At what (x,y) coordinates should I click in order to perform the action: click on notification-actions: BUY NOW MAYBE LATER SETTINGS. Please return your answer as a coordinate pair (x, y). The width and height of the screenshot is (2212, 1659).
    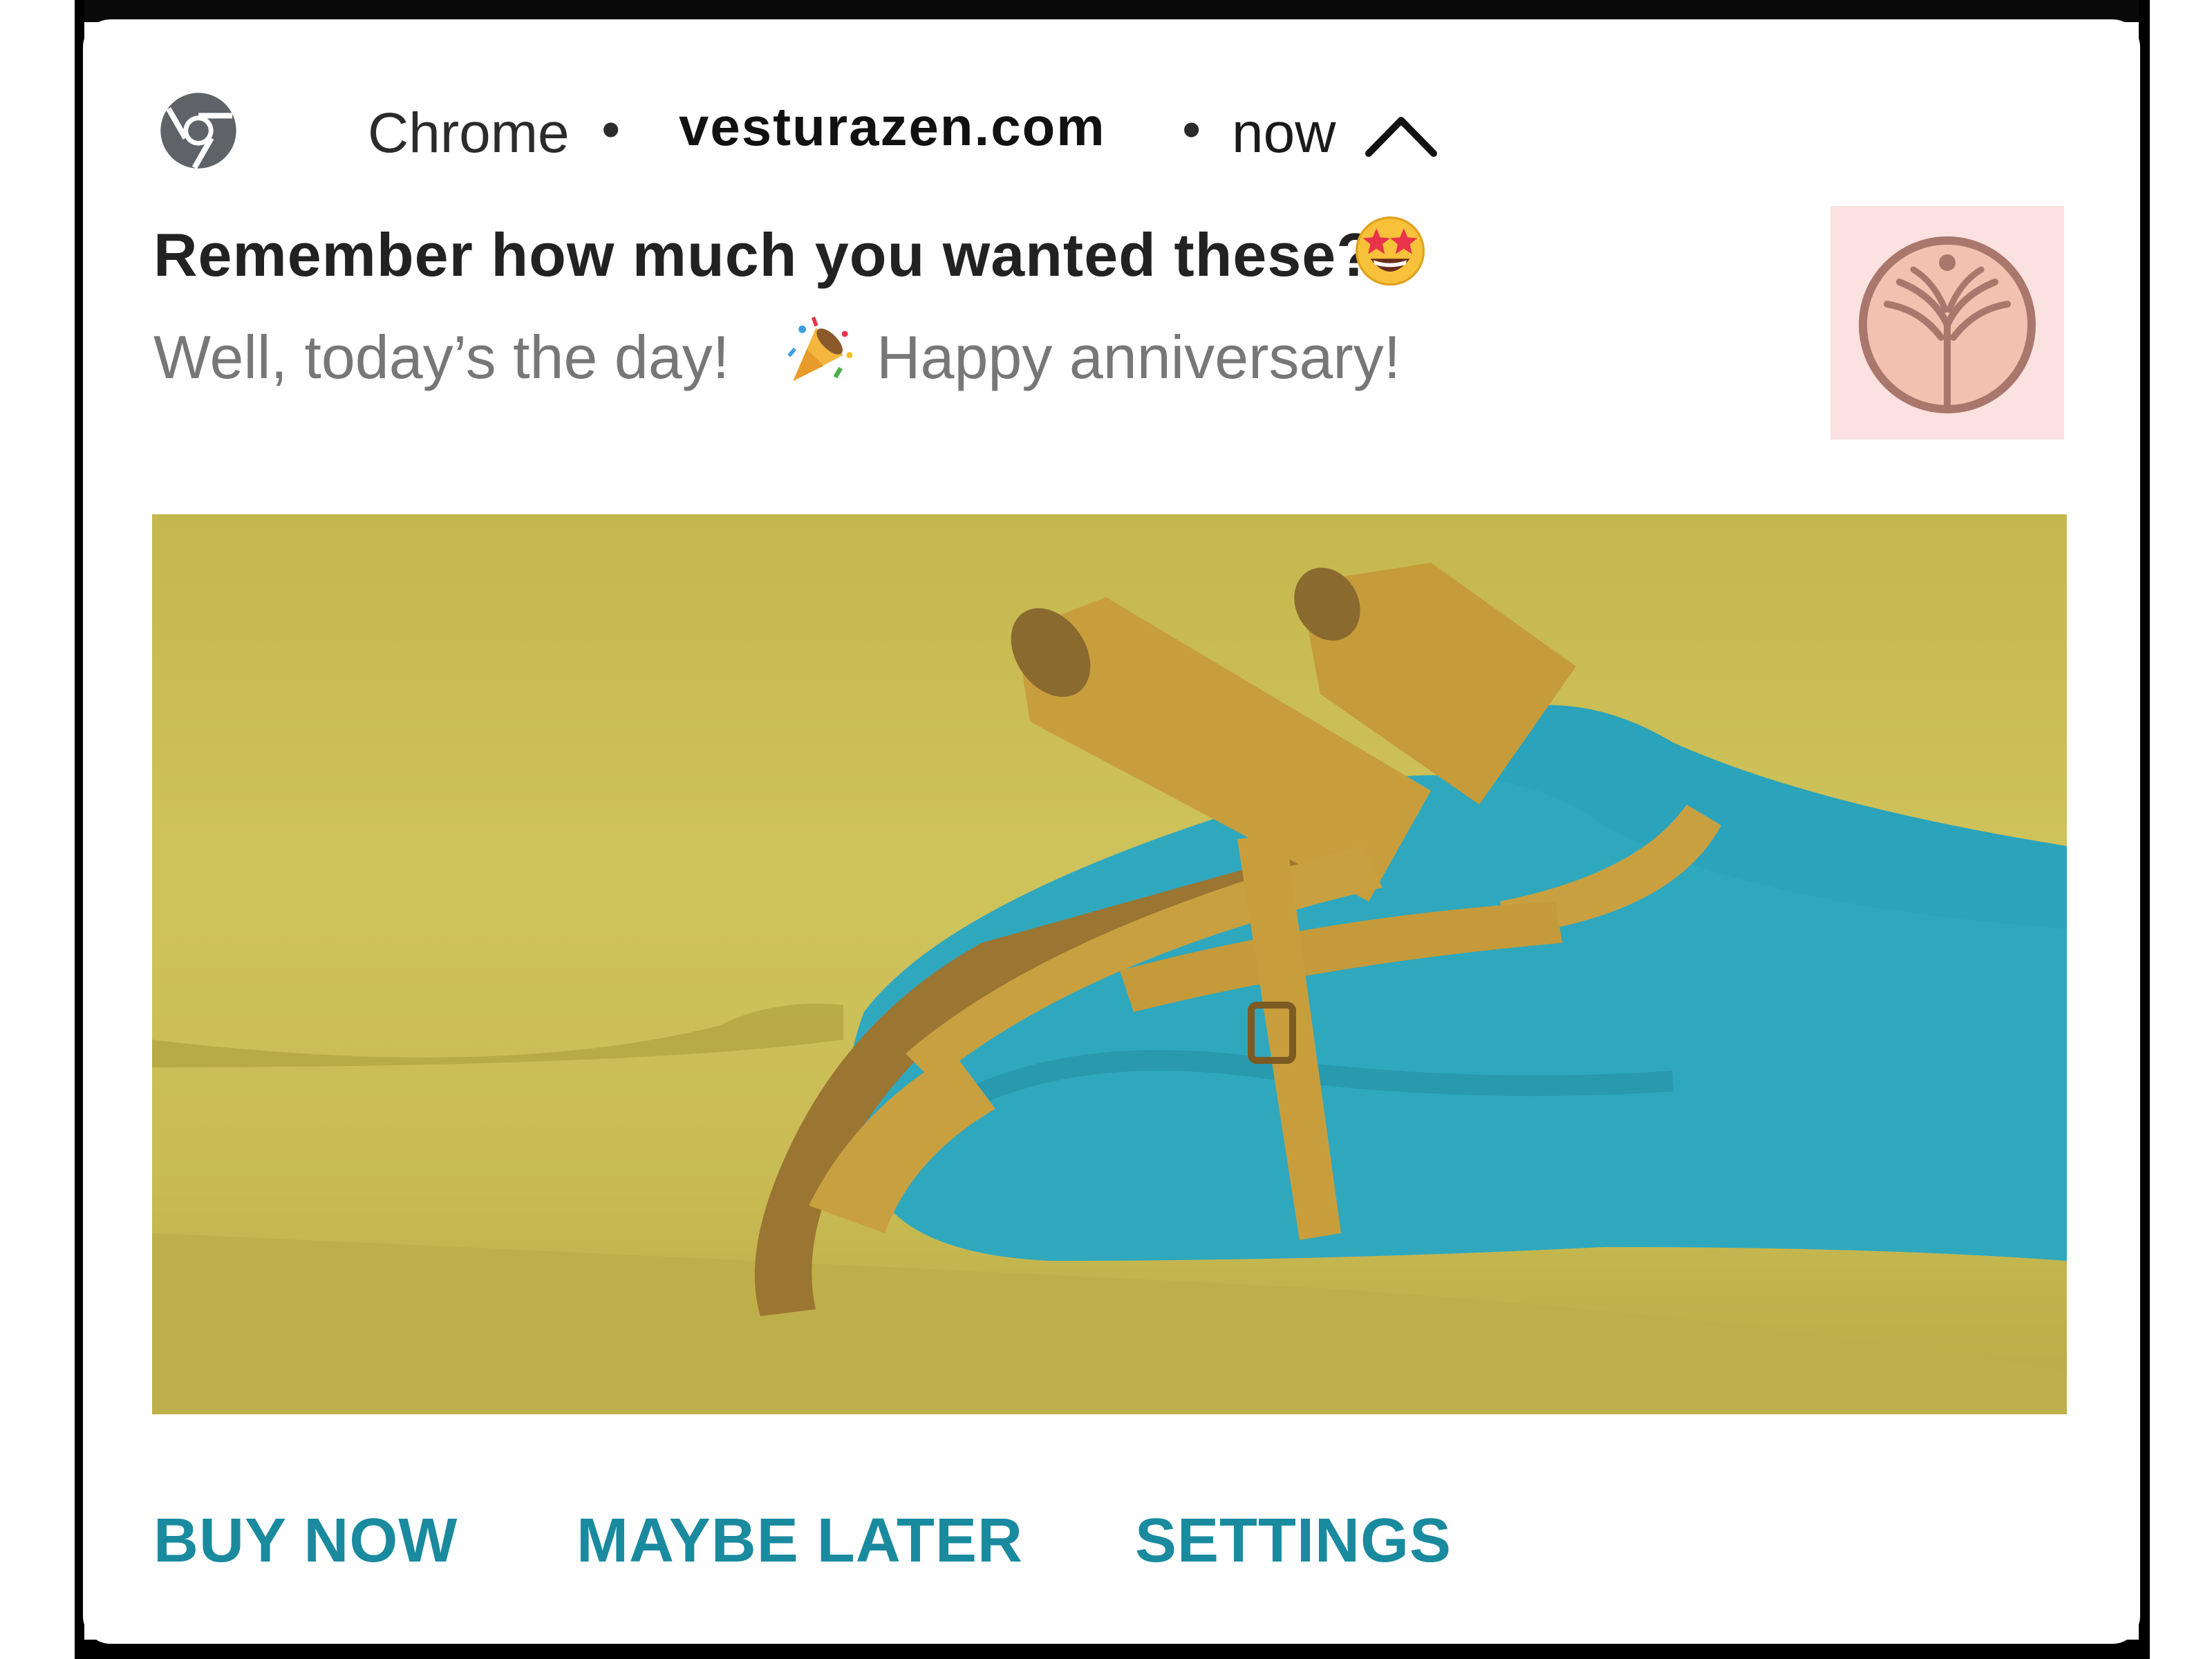
    Looking at the image, I should click on (913, 1544).